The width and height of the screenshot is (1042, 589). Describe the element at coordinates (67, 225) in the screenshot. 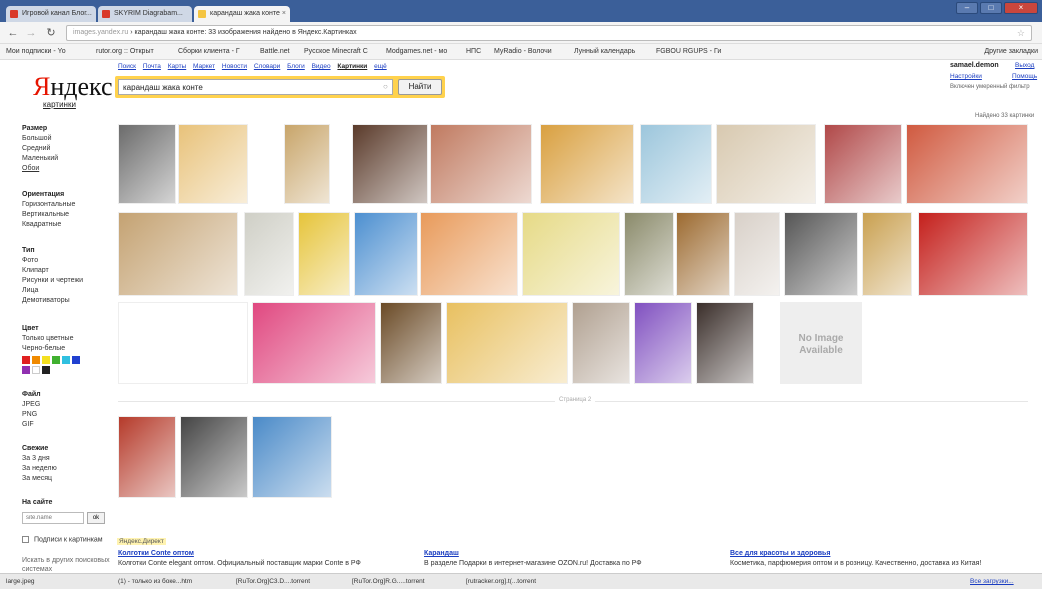

I see `filter-option: Квадратные` at that location.